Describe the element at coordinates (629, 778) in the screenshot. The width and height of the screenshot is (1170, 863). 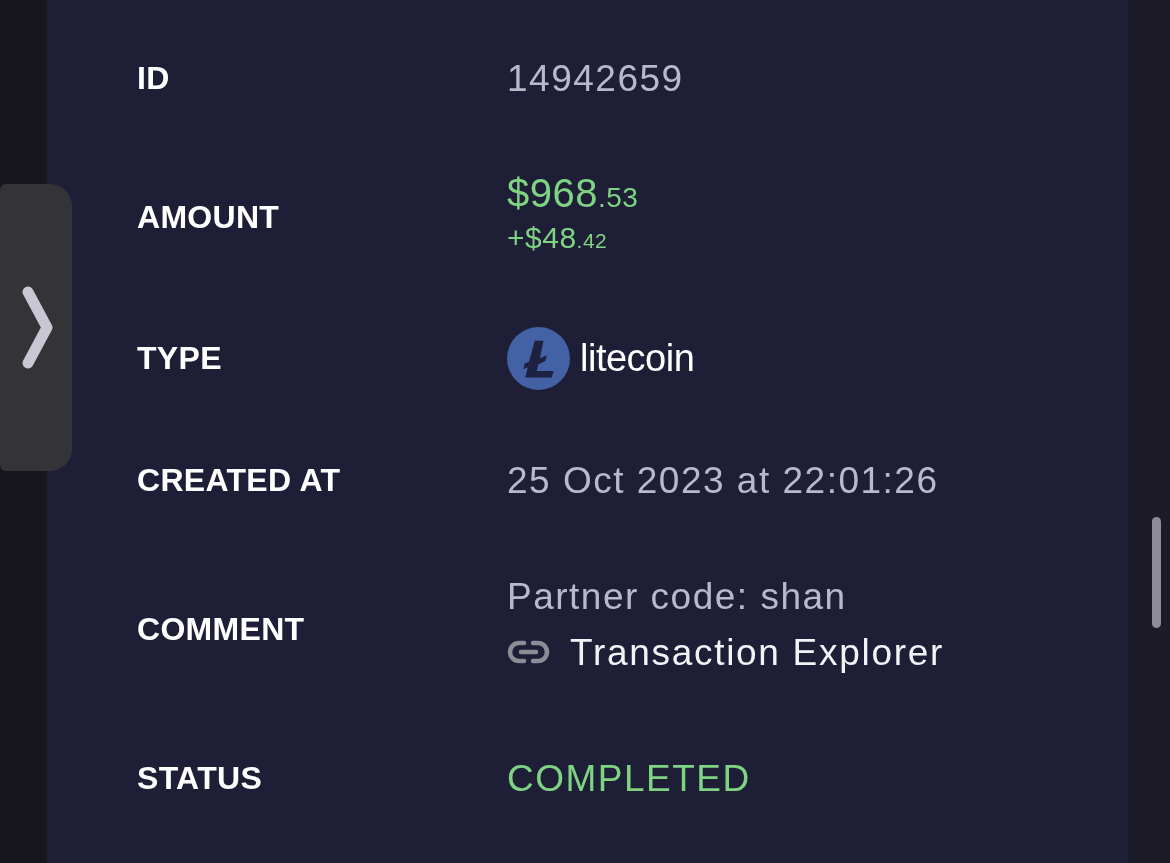
I see `status-value: COMPLETED` at that location.